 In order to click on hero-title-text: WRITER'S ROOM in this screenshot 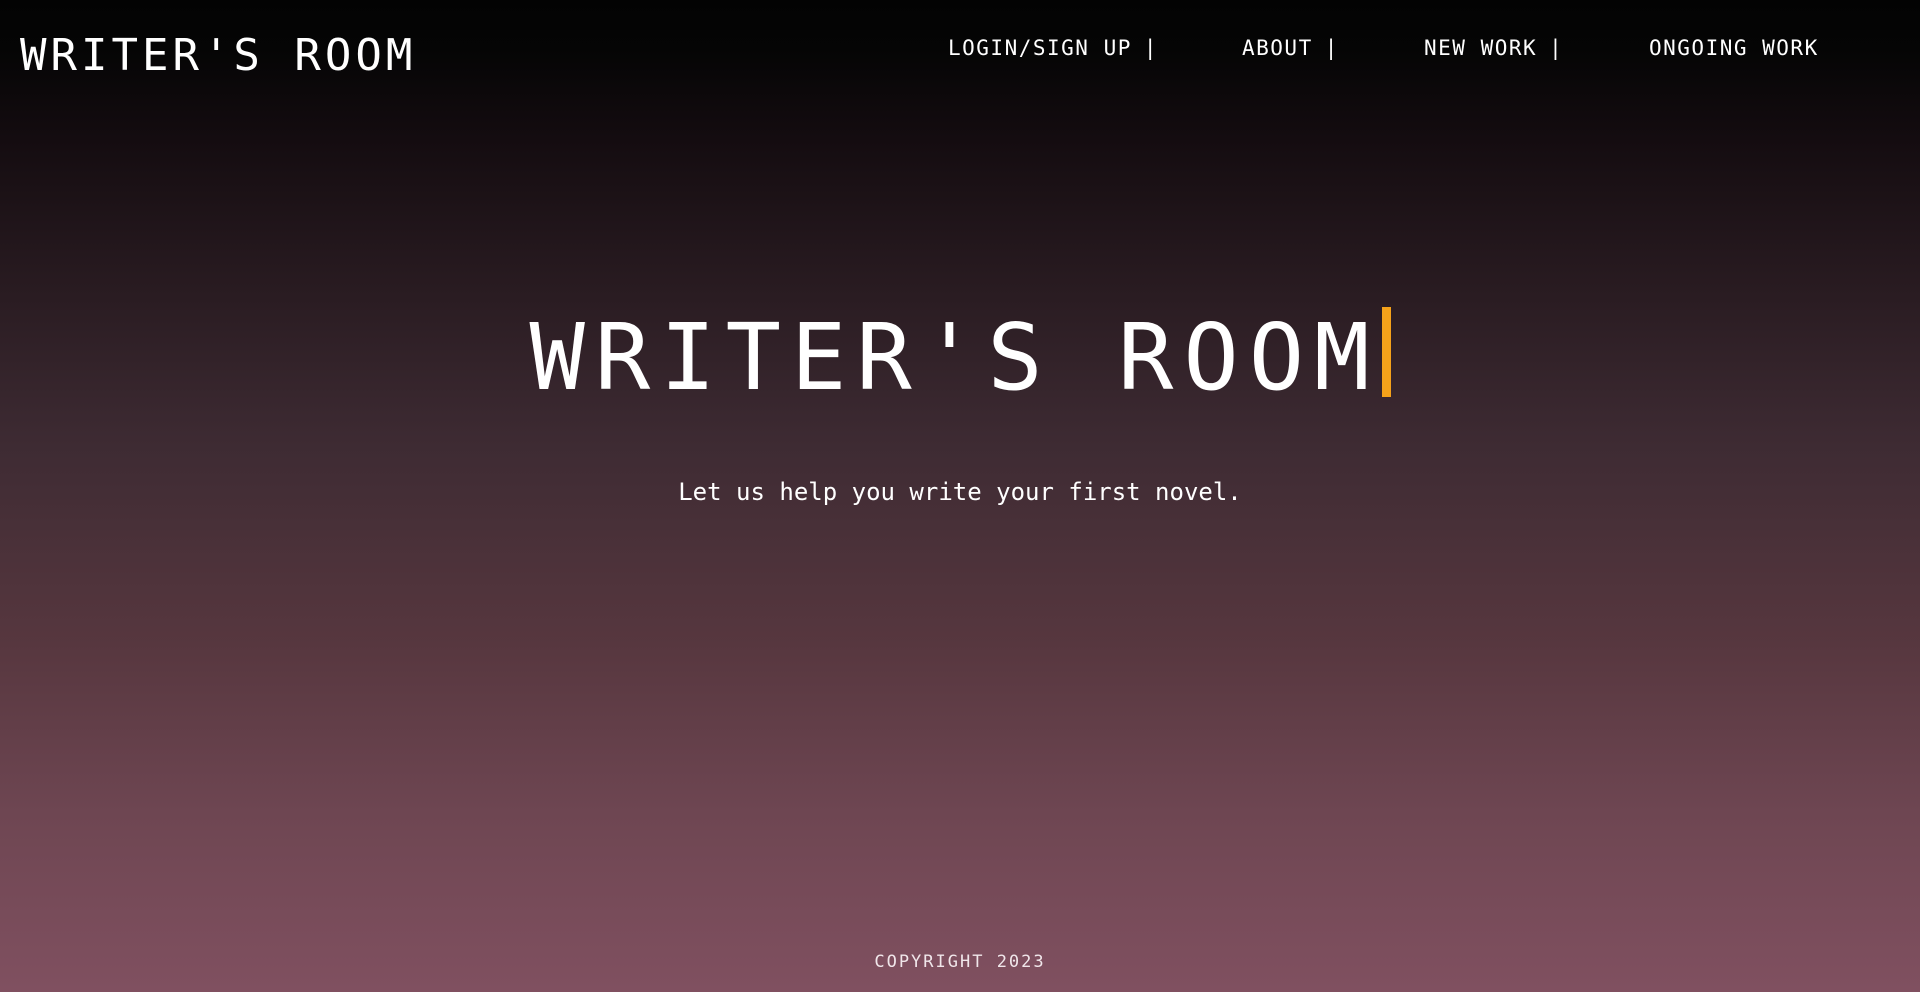, I will do `click(954, 357)`.